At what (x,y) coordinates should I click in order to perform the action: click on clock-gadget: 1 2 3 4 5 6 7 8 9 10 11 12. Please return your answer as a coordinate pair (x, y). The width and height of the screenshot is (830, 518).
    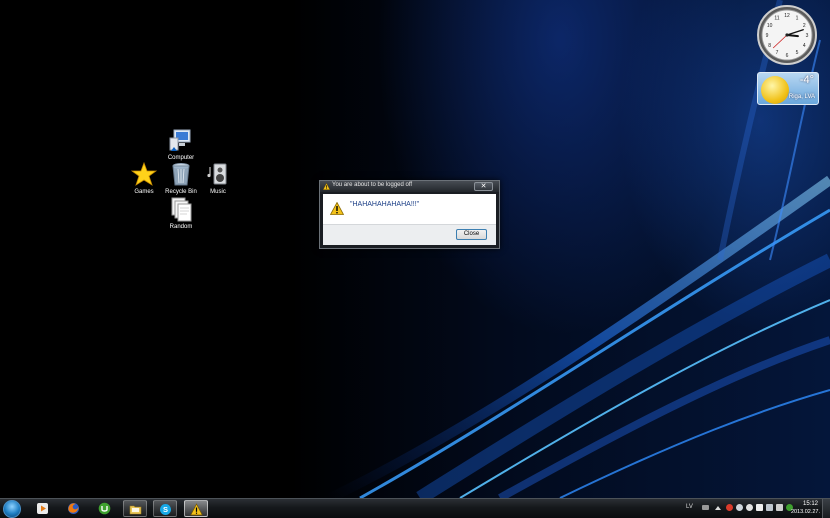
    Looking at the image, I should click on (787, 35).